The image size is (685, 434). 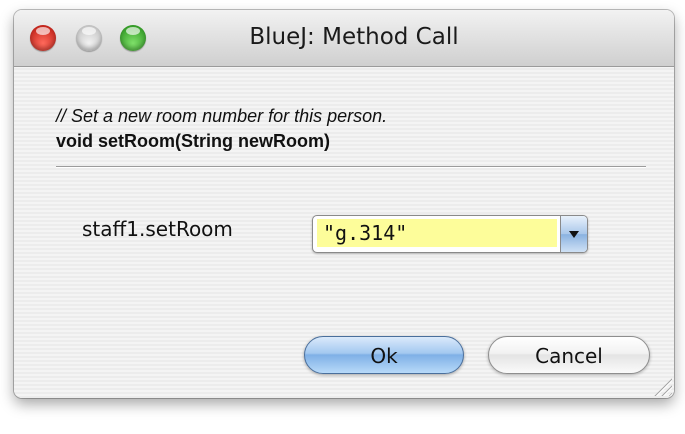 What do you see at coordinates (354, 37) in the screenshot?
I see `window-title: BlueJ: Method Call` at bounding box center [354, 37].